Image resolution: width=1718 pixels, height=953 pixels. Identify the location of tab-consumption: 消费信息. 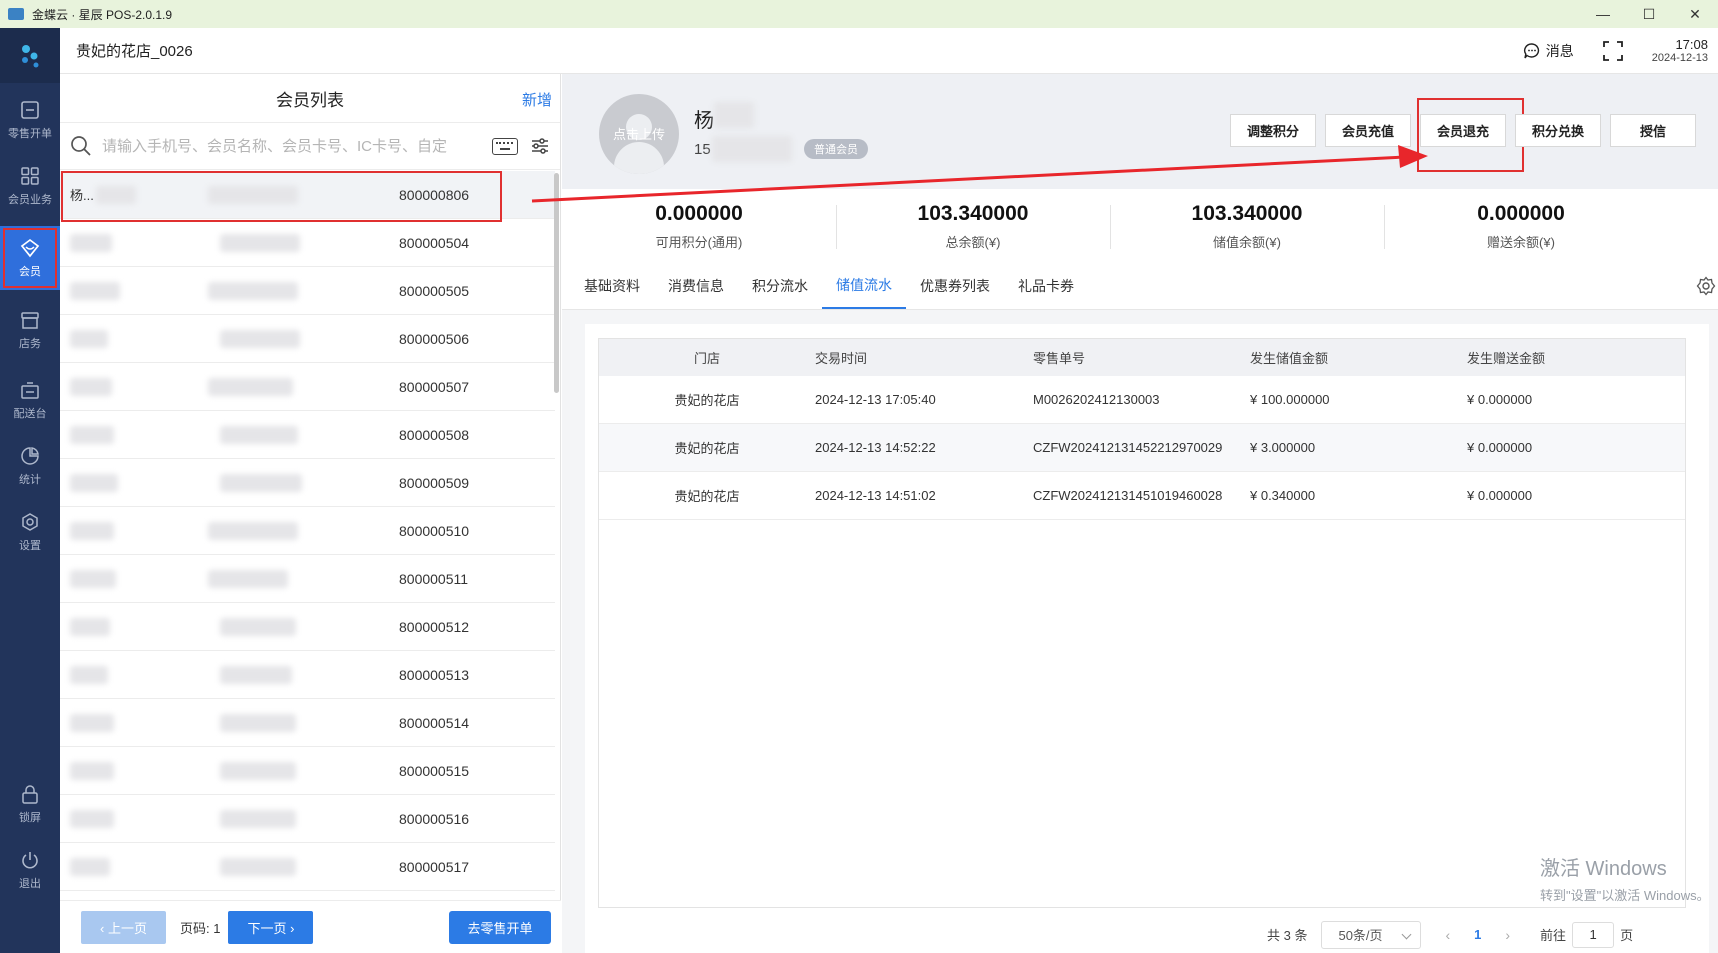
(696, 286).